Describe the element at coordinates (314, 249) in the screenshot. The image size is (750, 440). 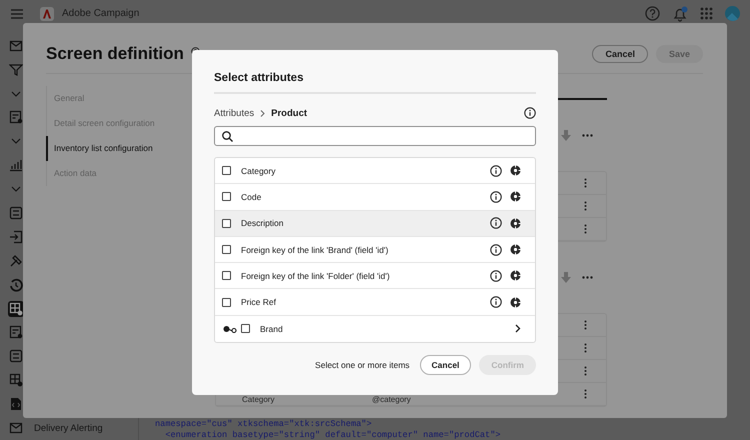
I see `item-label: Foreign key of the link 'Brand' (field 'id')` at that location.